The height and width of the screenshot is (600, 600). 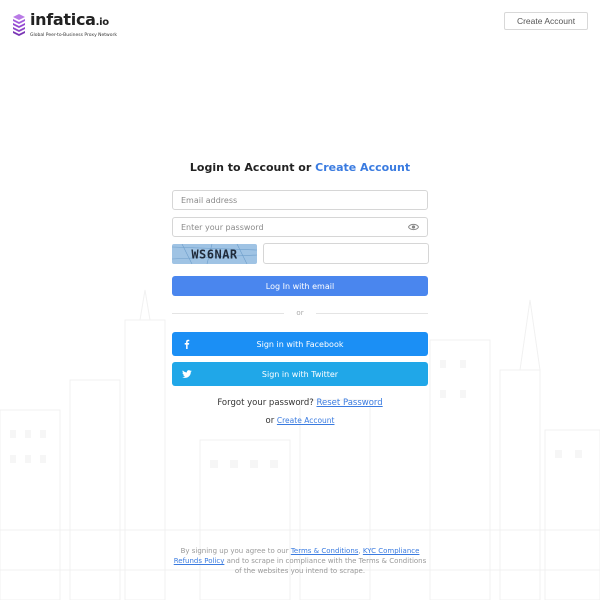 I want to click on login-button-label: Log In with email, so click(x=300, y=286).